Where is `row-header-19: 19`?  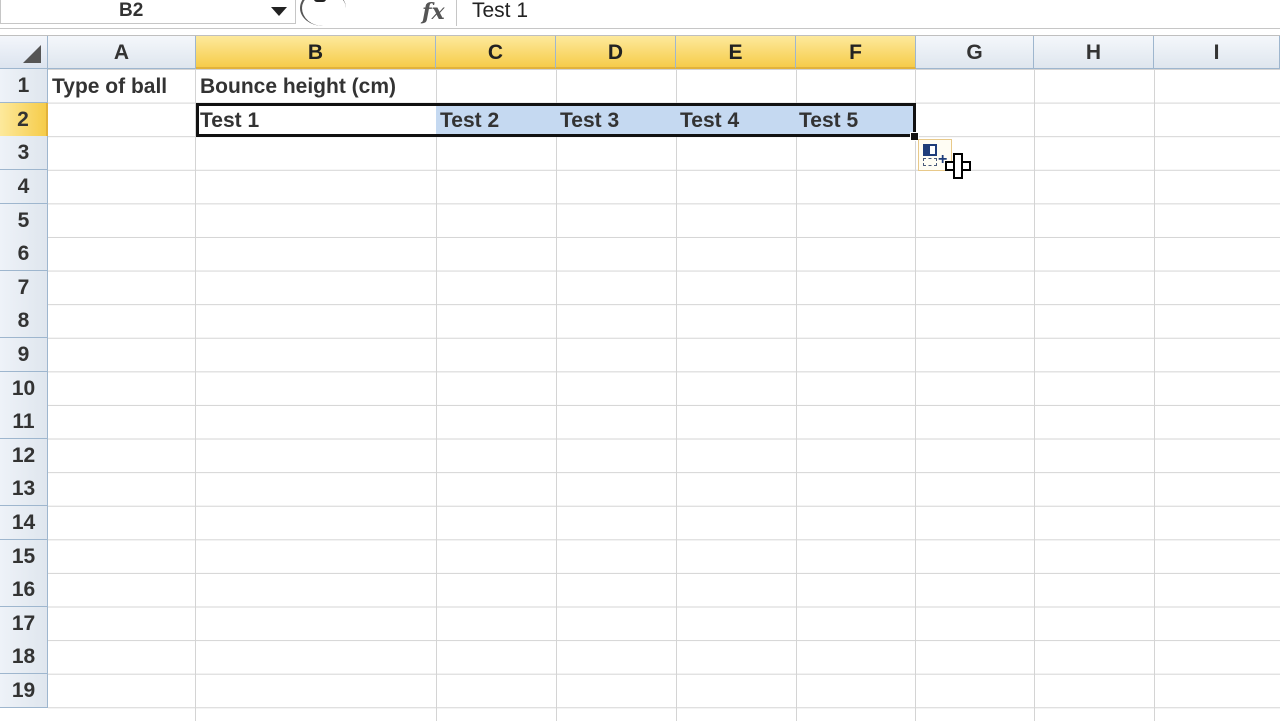
row-header-19: 19 is located at coordinates (24, 691).